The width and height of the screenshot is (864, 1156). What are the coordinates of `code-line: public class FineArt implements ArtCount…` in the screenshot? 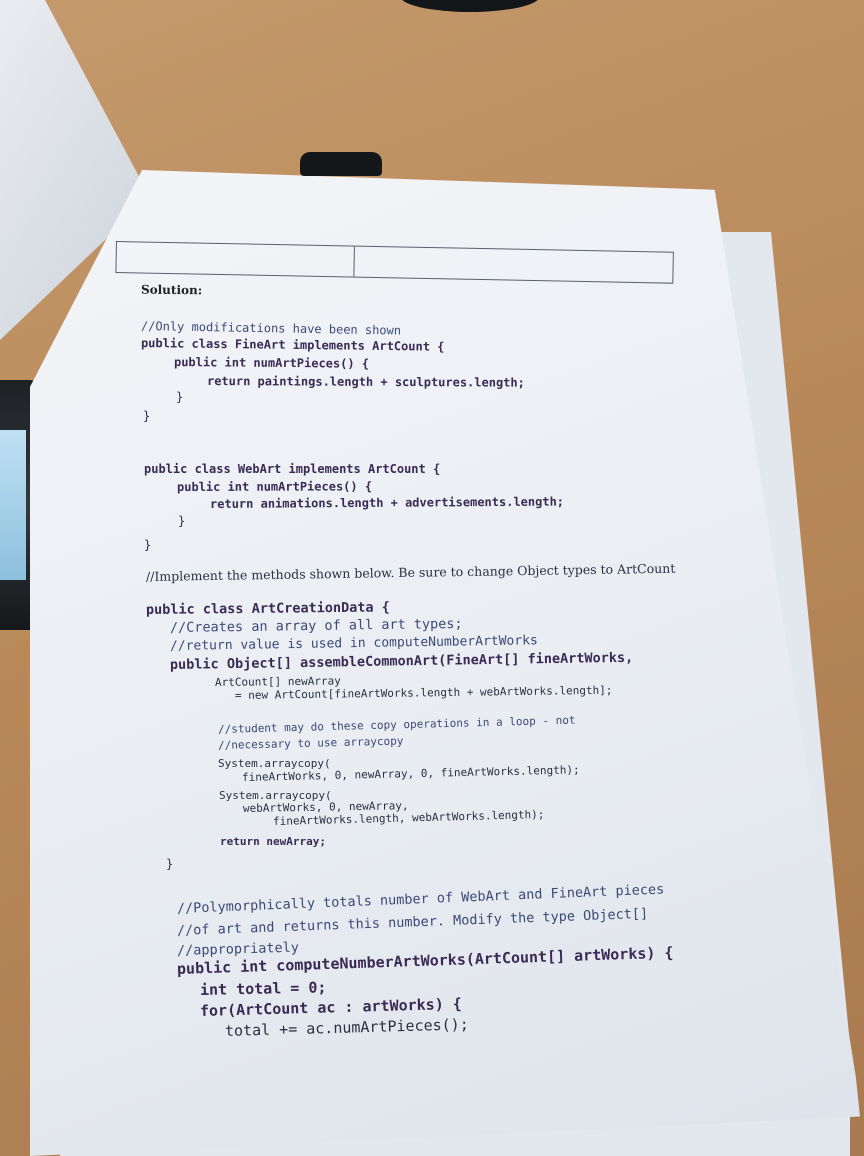 It's located at (292, 345).